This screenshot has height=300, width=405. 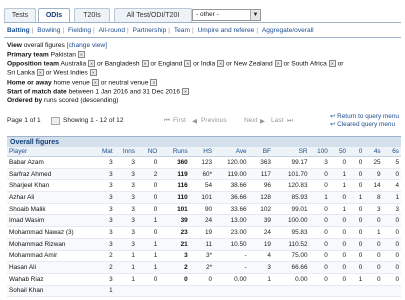 I want to click on last-page-link: Last, so click(x=277, y=120).